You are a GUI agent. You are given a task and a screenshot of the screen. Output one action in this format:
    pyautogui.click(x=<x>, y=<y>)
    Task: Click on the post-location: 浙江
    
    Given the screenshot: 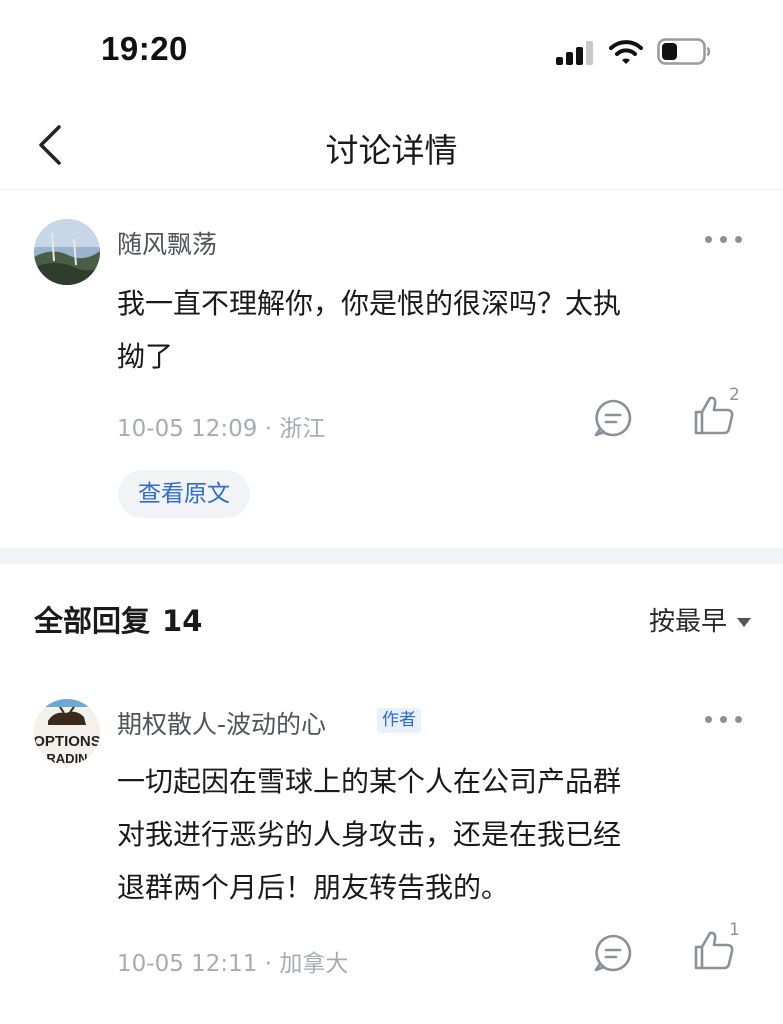 What is the action you would take?
    pyautogui.click(x=302, y=429)
    